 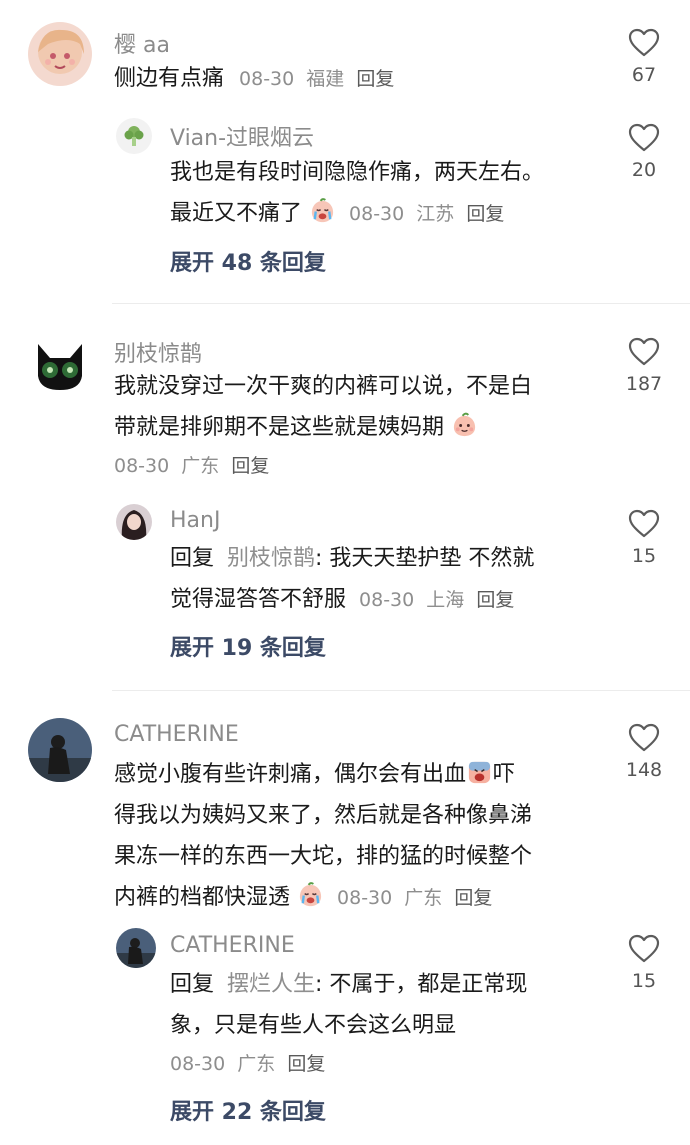 I want to click on comment-body-line: 得我以为姨妈又来了，然后就是各种像鼻涕, so click(x=323, y=815).